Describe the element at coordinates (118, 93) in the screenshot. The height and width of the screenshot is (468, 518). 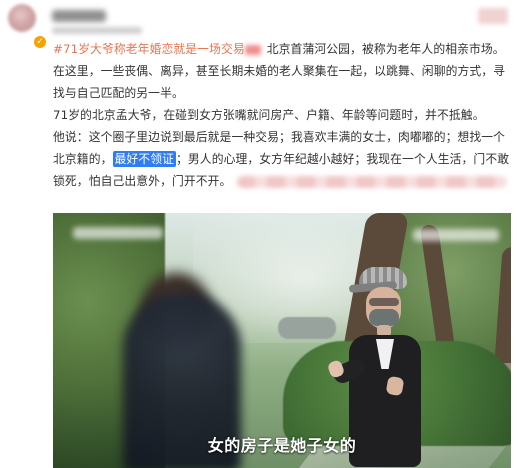
I see `post-line-3: 找与自己匹配的另一半。` at that location.